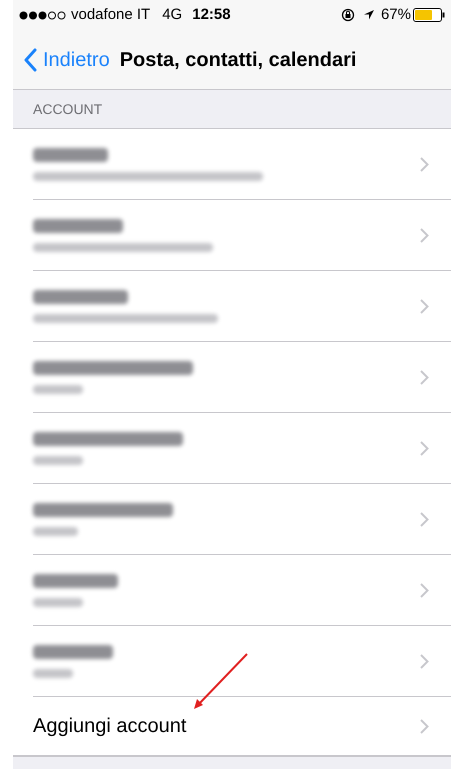 The height and width of the screenshot is (769, 451). What do you see at coordinates (43, 15) in the screenshot?
I see `signal-strength-icon` at bounding box center [43, 15].